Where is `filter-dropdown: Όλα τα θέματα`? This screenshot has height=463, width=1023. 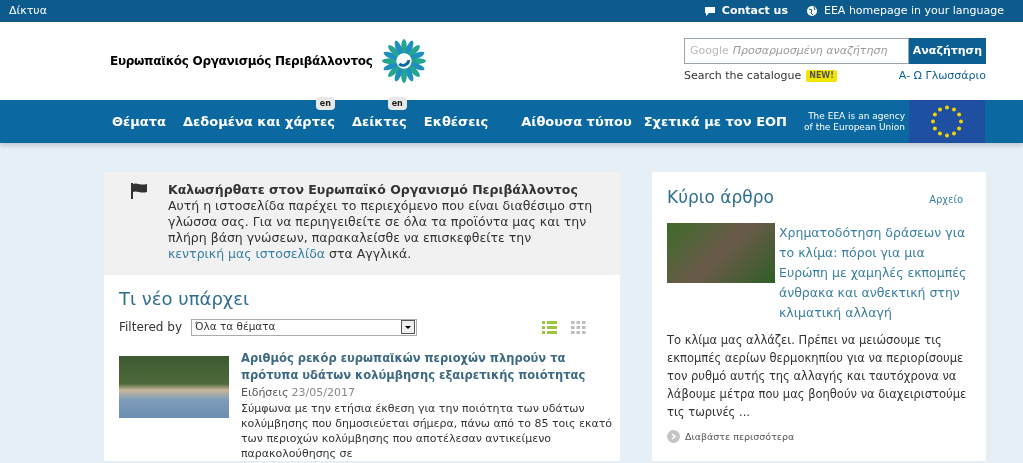 filter-dropdown: Όλα τα θέματα is located at coordinates (304, 327).